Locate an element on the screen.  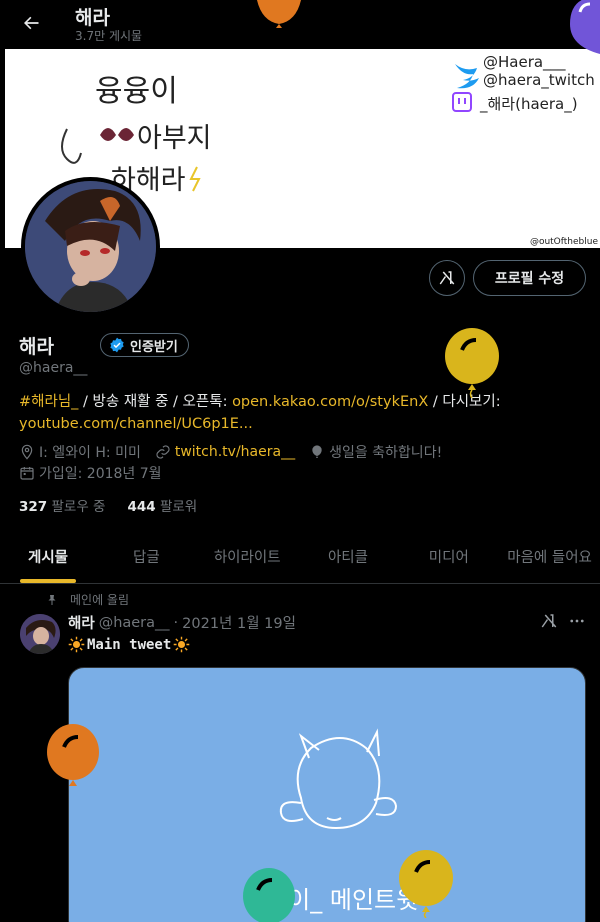
more-options-icon is located at coordinates (577, 621).